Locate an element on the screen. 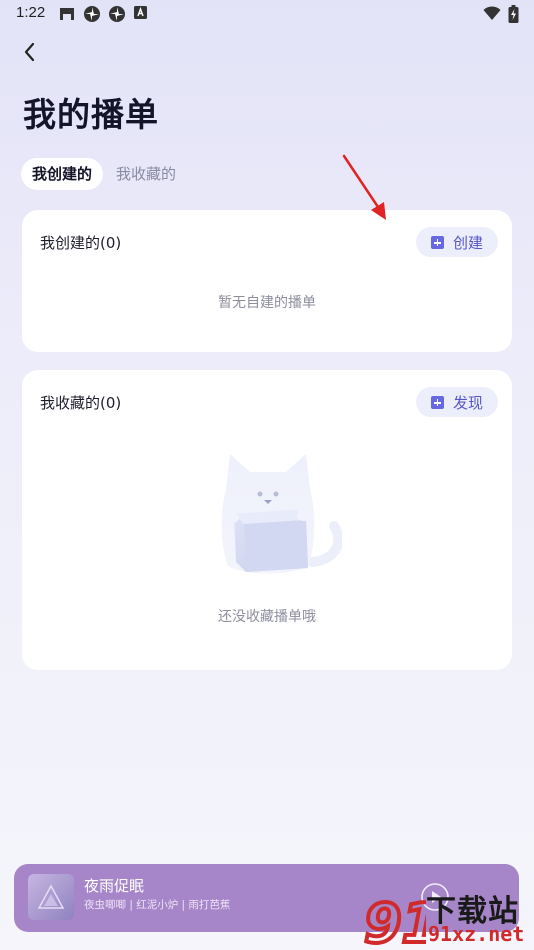 This screenshot has height=950, width=534. tab-favorites: 我收藏的 is located at coordinates (146, 174).